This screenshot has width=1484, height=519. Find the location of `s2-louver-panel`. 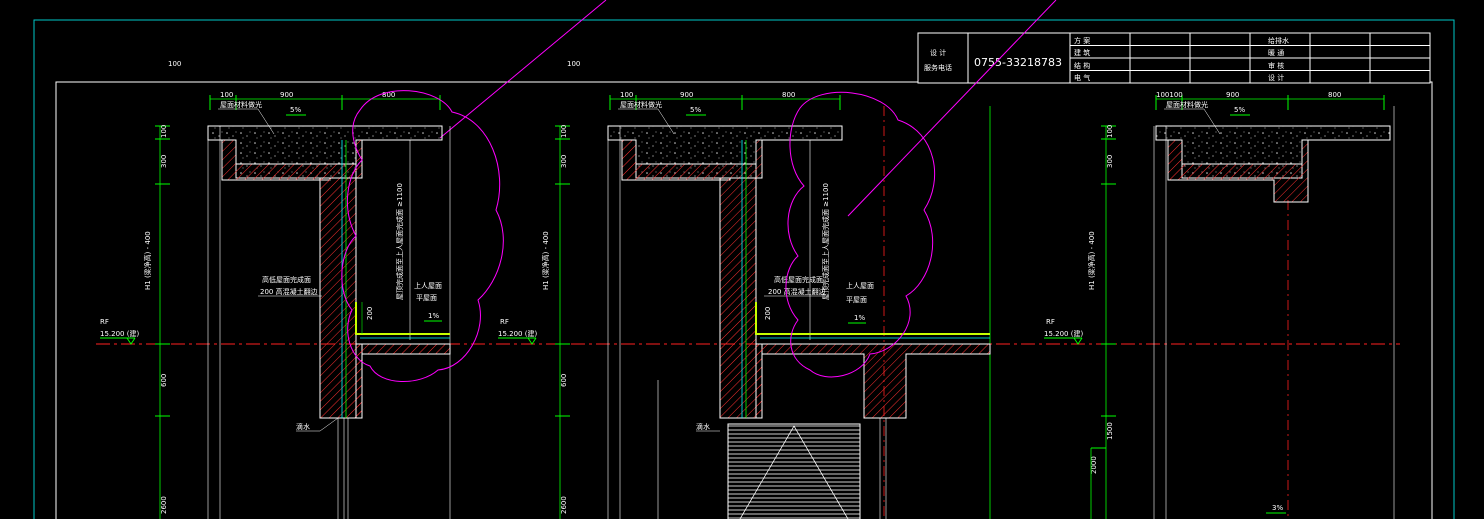

s2-louver-panel is located at coordinates (794, 471).